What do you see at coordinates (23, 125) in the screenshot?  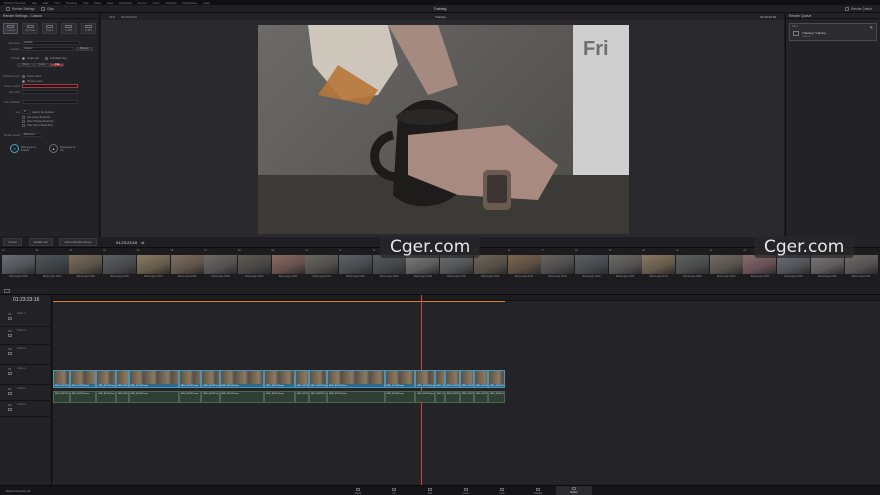 I see `hide-clips-checkbox` at bounding box center [23, 125].